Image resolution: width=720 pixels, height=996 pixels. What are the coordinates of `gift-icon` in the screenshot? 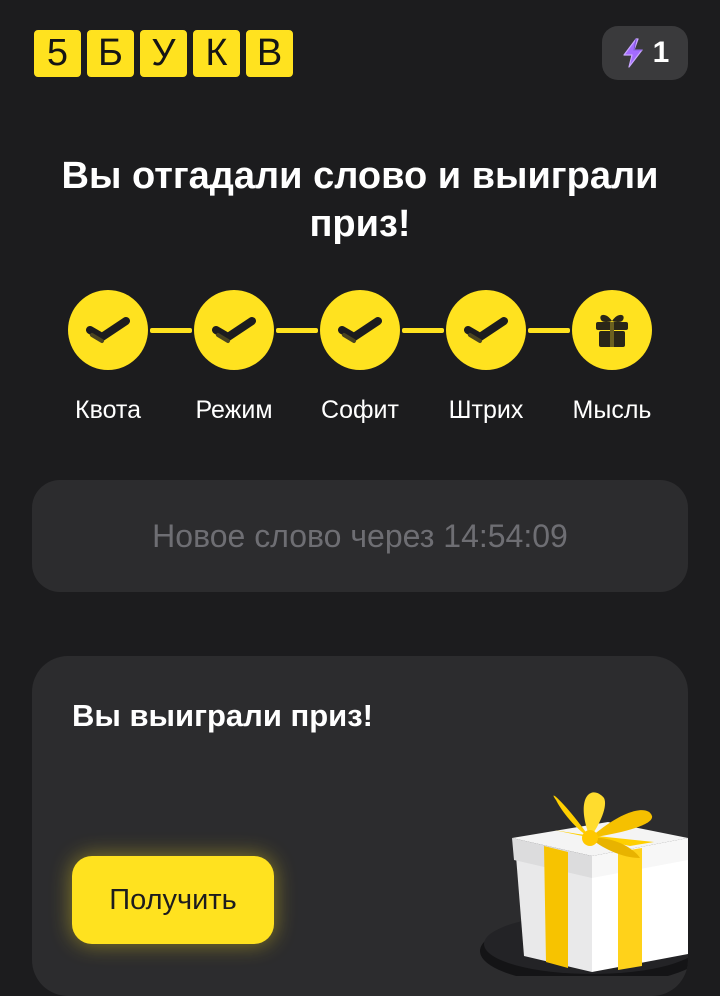 It's located at (612, 330).